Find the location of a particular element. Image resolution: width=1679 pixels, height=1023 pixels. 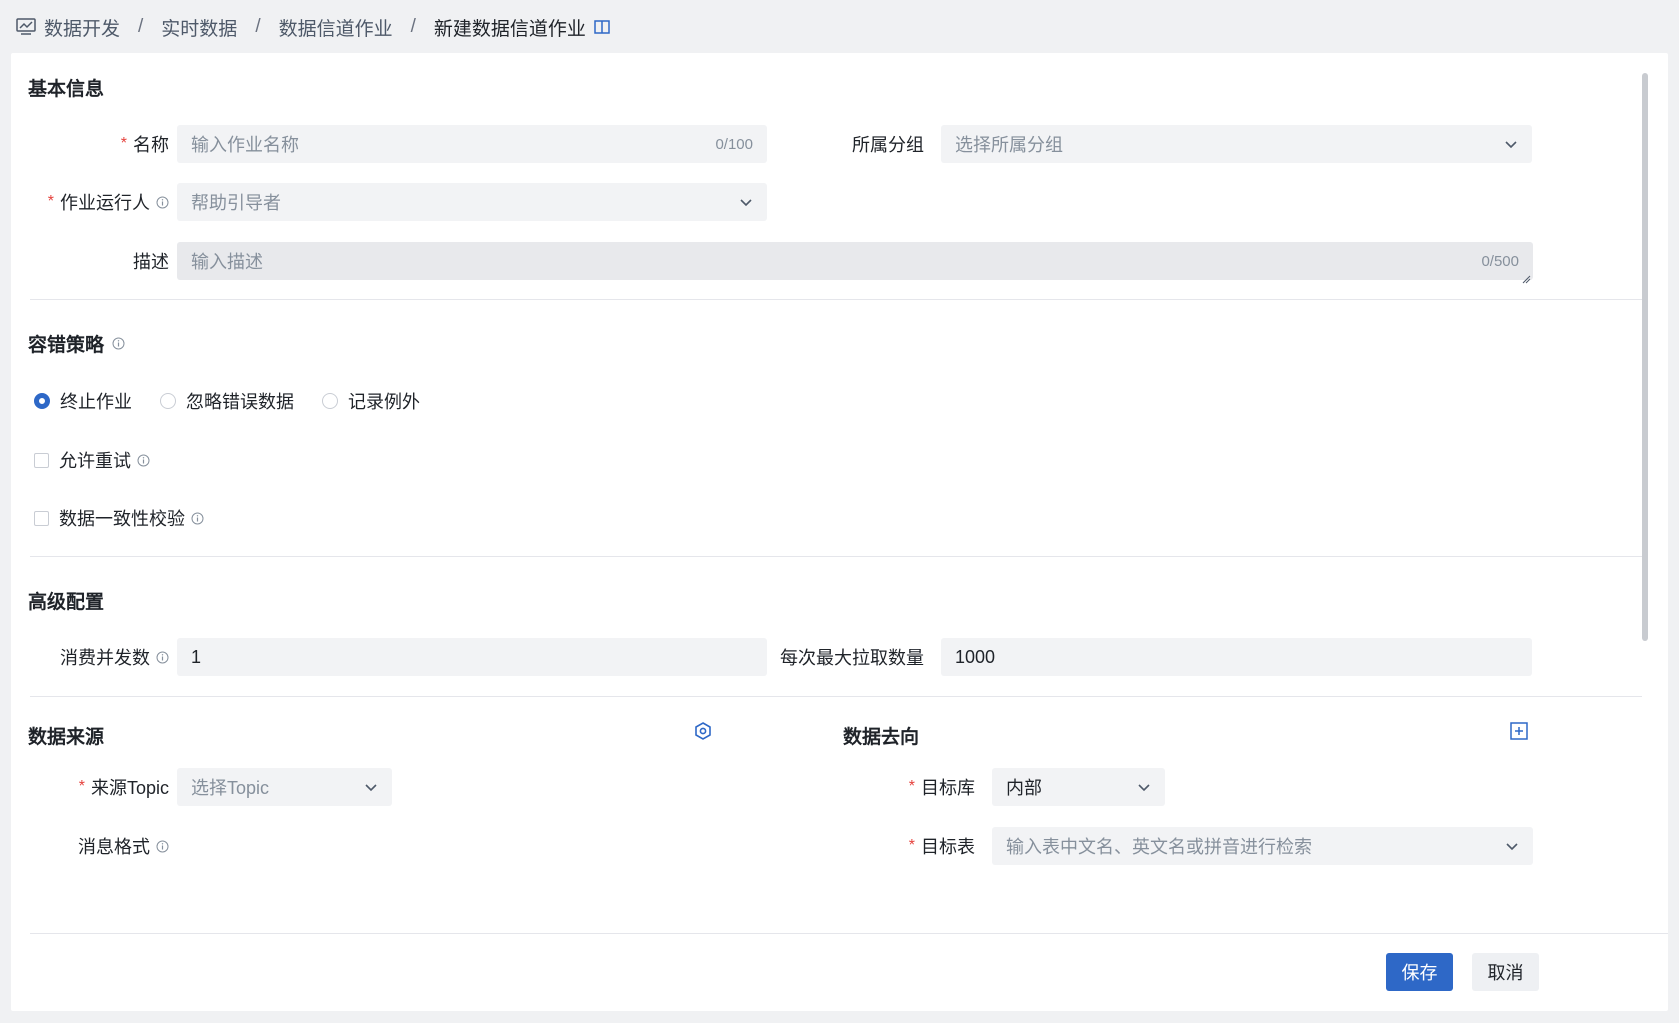

name-label: * 名称 is located at coordinates (144, 145).